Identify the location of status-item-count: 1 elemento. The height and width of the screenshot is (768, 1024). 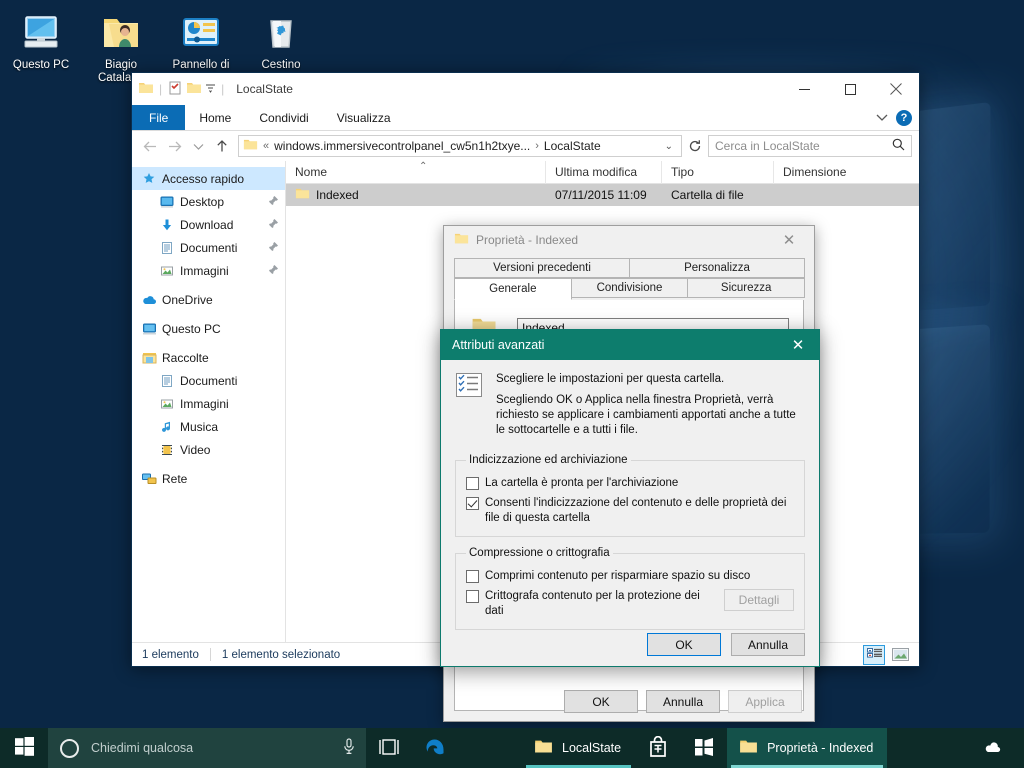
(170, 654).